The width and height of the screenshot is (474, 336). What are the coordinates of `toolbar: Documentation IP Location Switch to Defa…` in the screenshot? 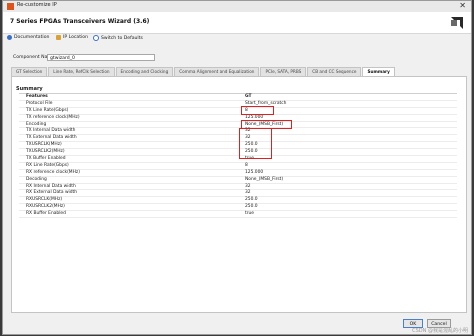 It's located at (237, 39).